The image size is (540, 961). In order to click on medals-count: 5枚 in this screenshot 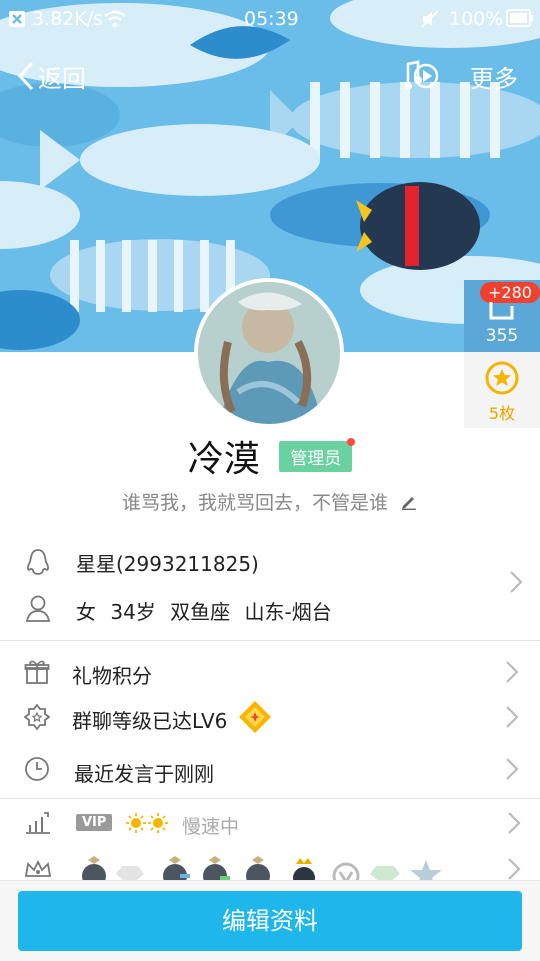, I will do `click(502, 413)`.